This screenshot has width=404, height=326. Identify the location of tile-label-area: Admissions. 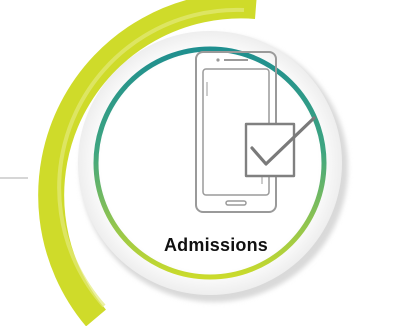
(216, 245).